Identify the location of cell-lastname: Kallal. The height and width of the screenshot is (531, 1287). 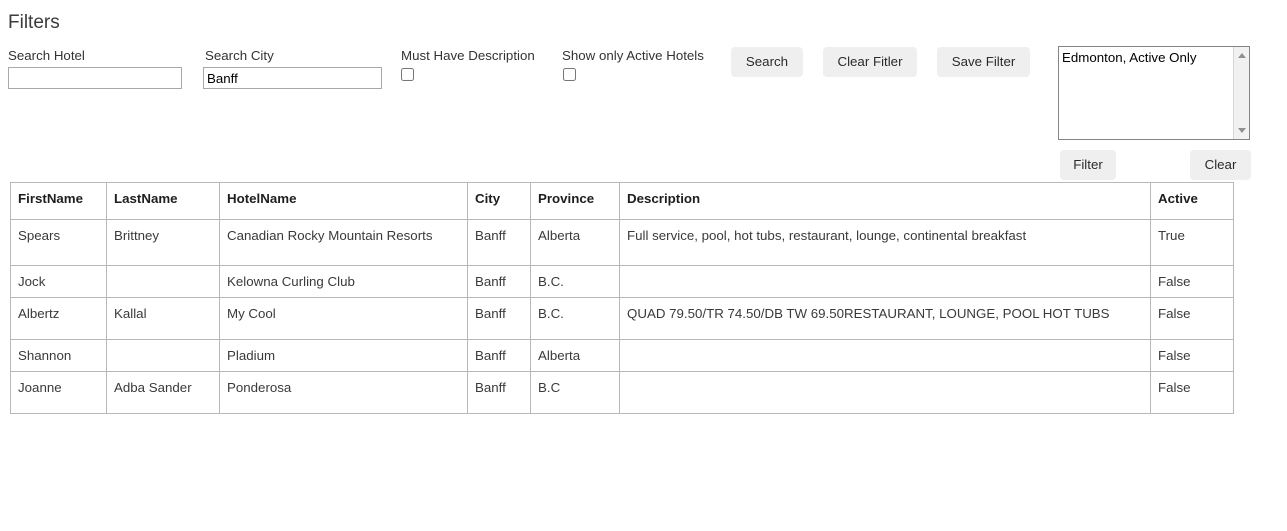
(163, 318).